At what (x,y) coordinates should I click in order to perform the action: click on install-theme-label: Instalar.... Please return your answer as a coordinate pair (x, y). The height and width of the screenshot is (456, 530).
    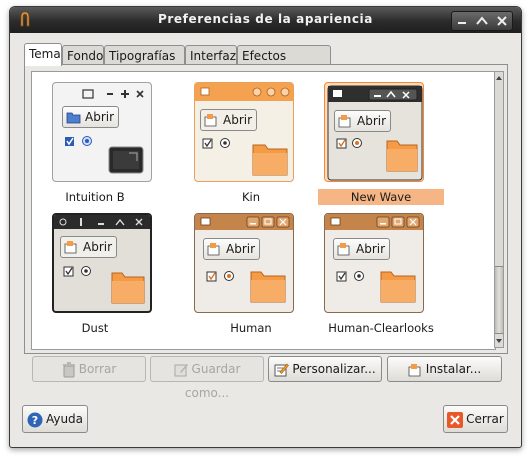
    Looking at the image, I should click on (453, 369).